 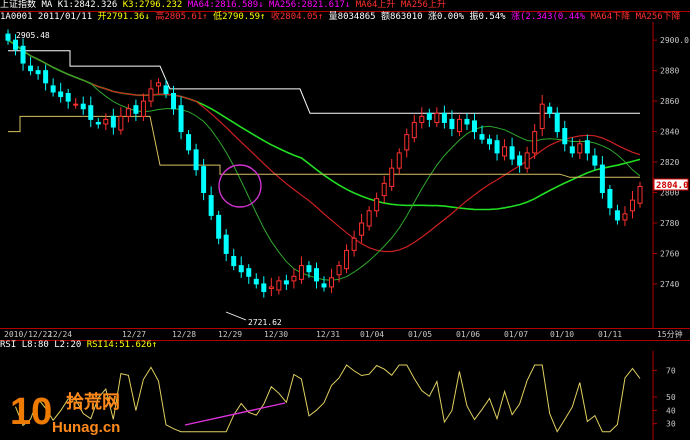 What do you see at coordinates (671, 424) in the screenshot?
I see `rsi-tick-label: 30` at bounding box center [671, 424].